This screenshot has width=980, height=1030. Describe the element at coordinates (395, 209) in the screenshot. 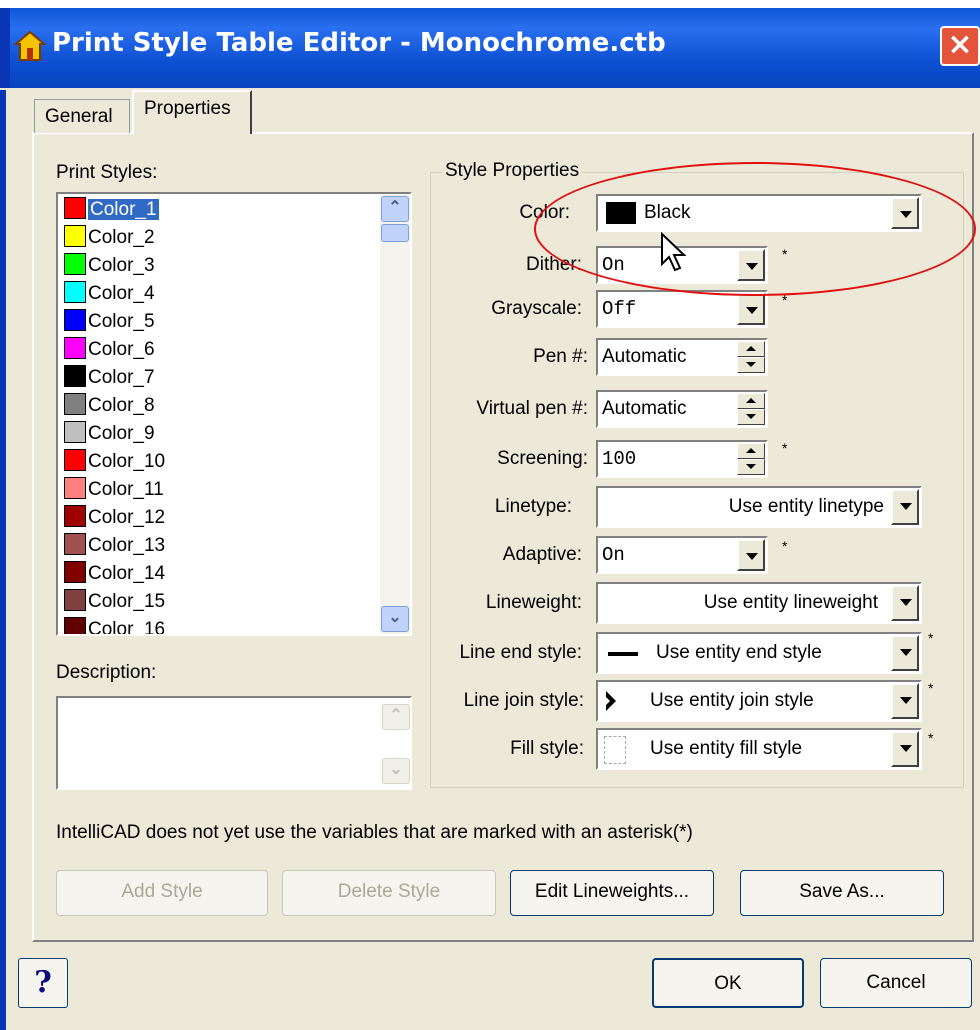

I see `scroll-up-button: ⌃` at that location.